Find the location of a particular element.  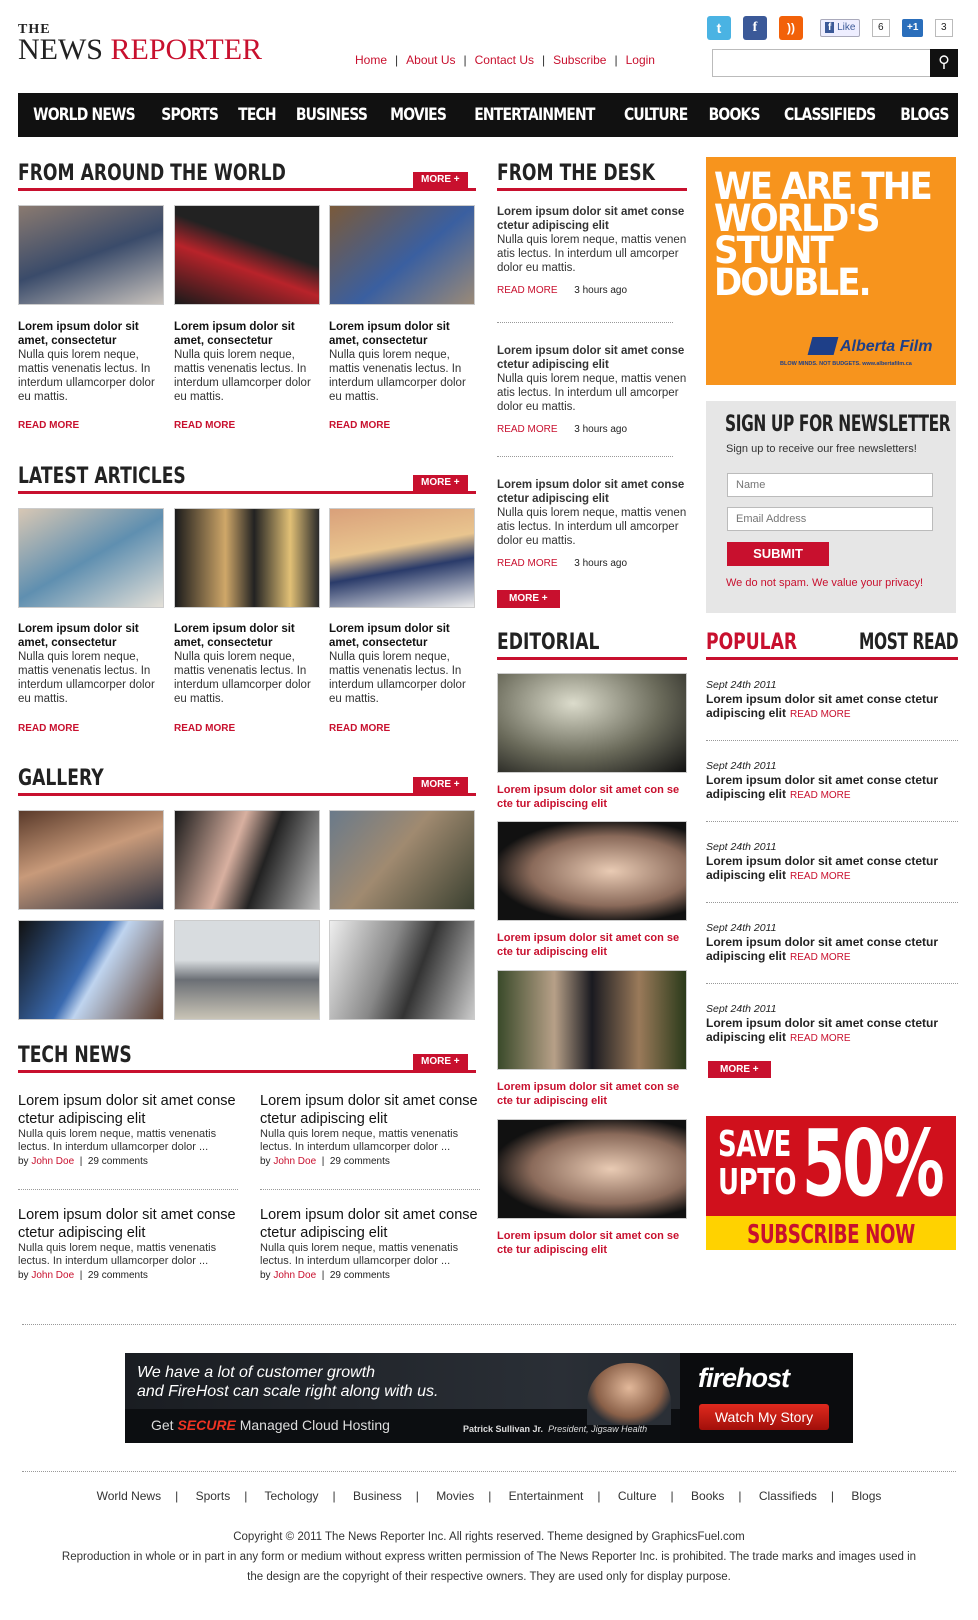

more-button-latest: MORE + is located at coordinates (440, 483).